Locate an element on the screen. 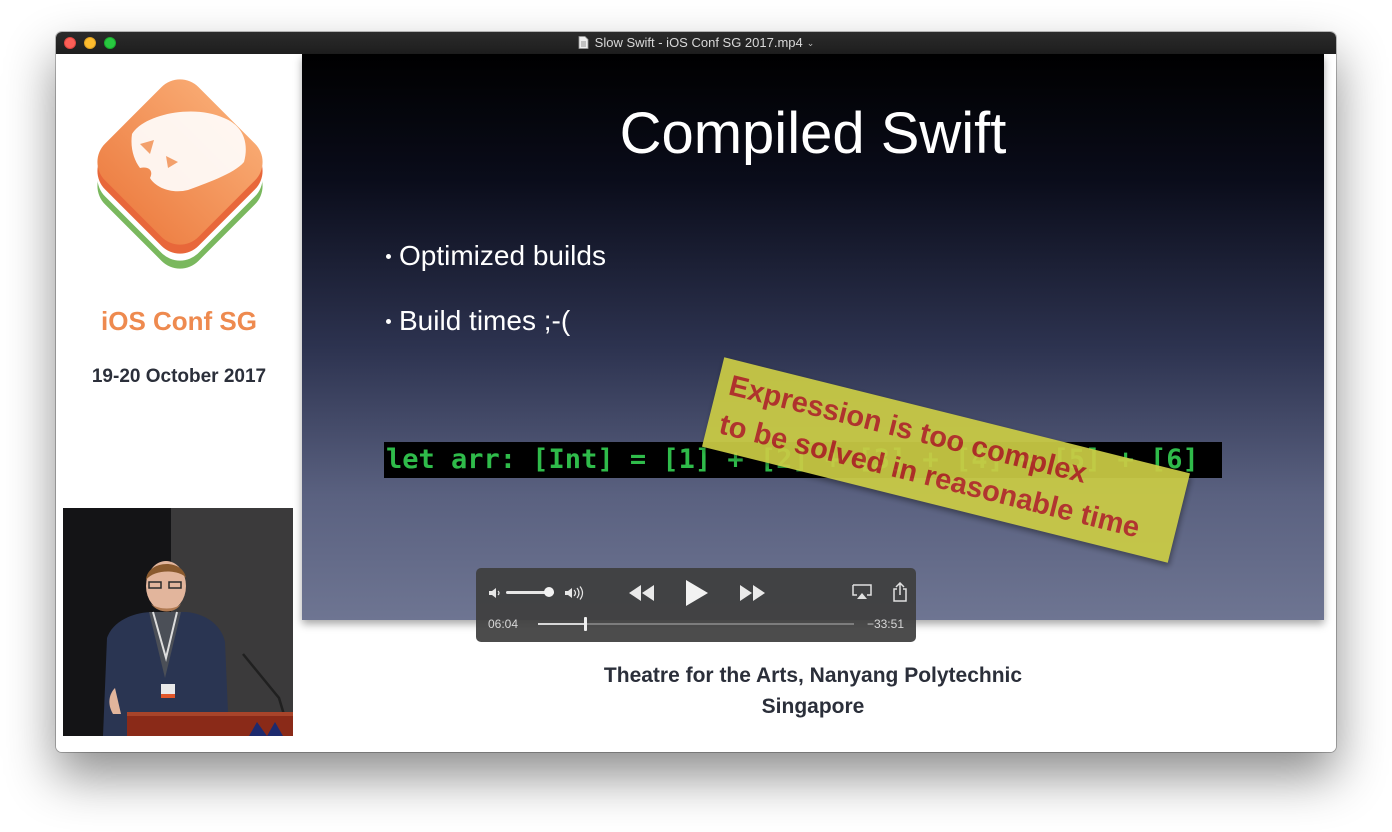 Image resolution: width=1392 pixels, height=832 pixels. scrubber-progress is located at coordinates (561, 624).